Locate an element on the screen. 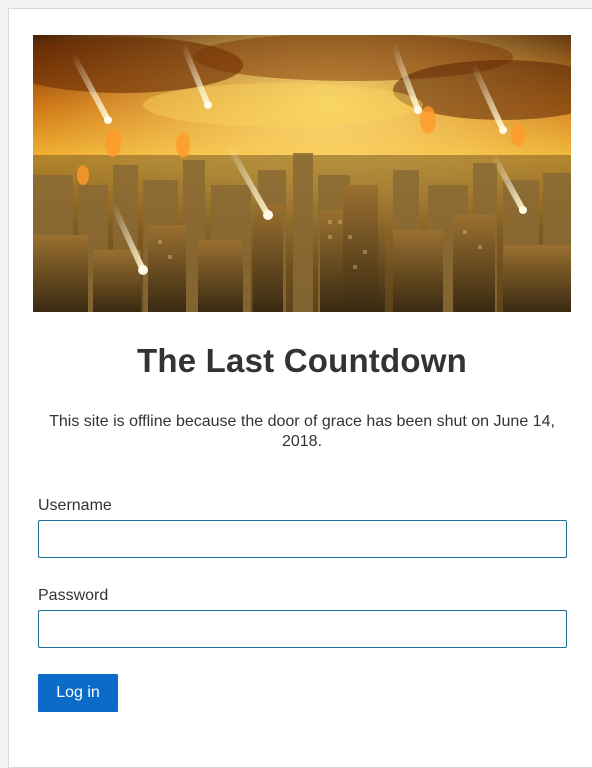 The height and width of the screenshot is (768, 592). log-in-button: Log in is located at coordinates (78, 693).